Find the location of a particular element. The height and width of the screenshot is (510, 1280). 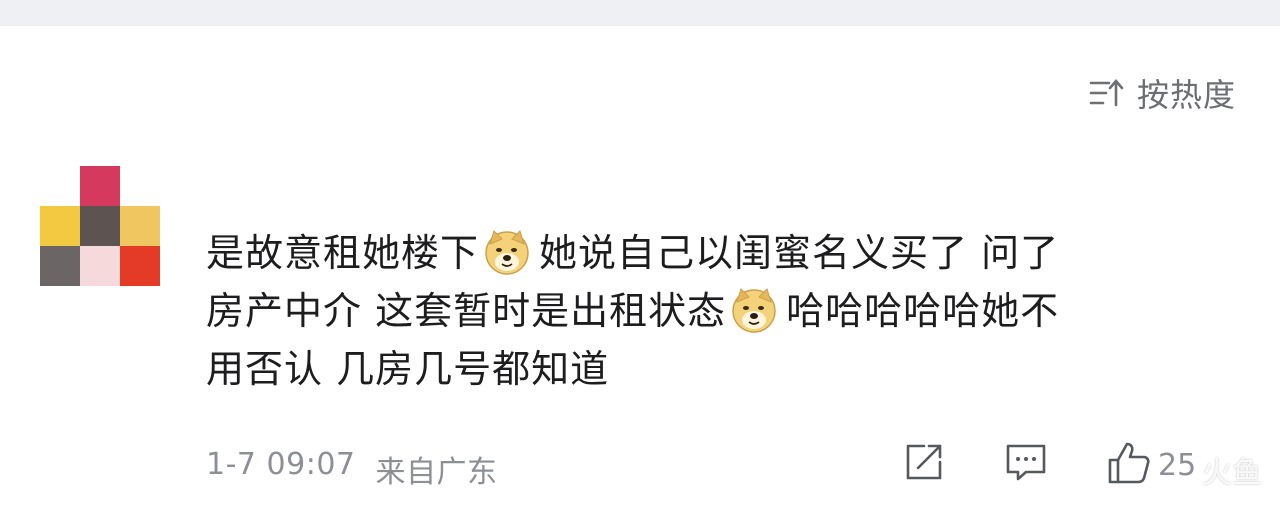

like-icon is located at coordinates (1129, 463).